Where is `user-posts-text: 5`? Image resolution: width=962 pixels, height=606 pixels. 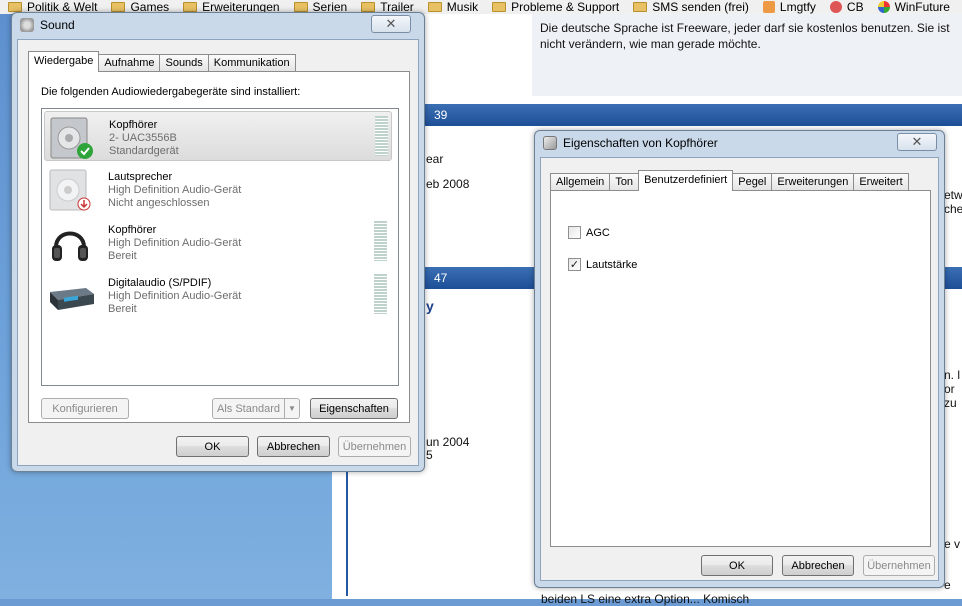
user-posts-text: 5 is located at coordinates (429, 455).